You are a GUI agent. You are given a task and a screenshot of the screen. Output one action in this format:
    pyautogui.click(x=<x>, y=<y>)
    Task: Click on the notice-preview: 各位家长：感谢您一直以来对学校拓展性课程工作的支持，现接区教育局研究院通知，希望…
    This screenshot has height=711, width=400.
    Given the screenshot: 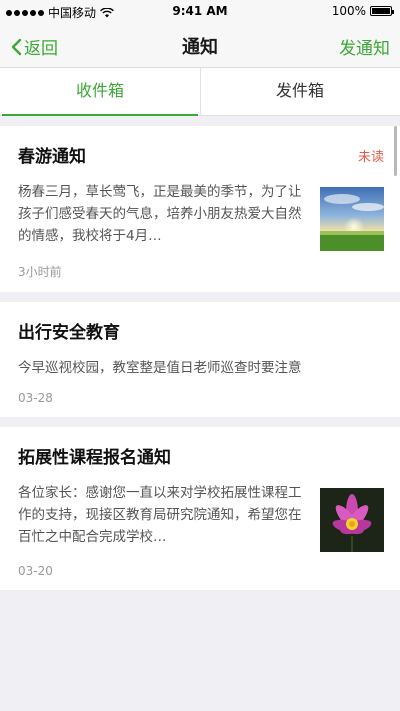 What is the action you would take?
    pyautogui.click(x=160, y=515)
    